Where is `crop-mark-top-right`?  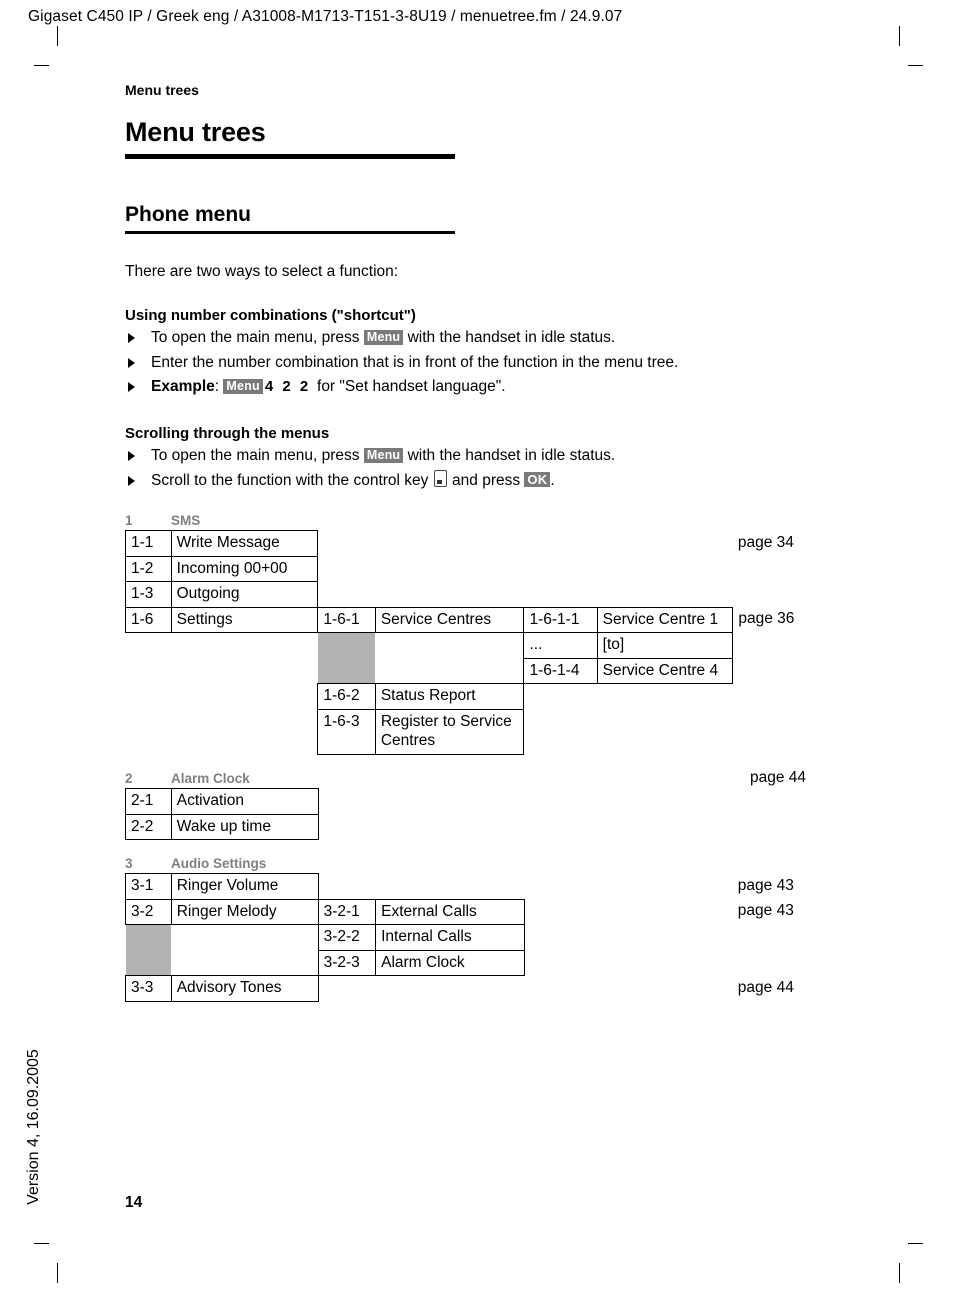 crop-mark-top-right is located at coordinates (899, 36).